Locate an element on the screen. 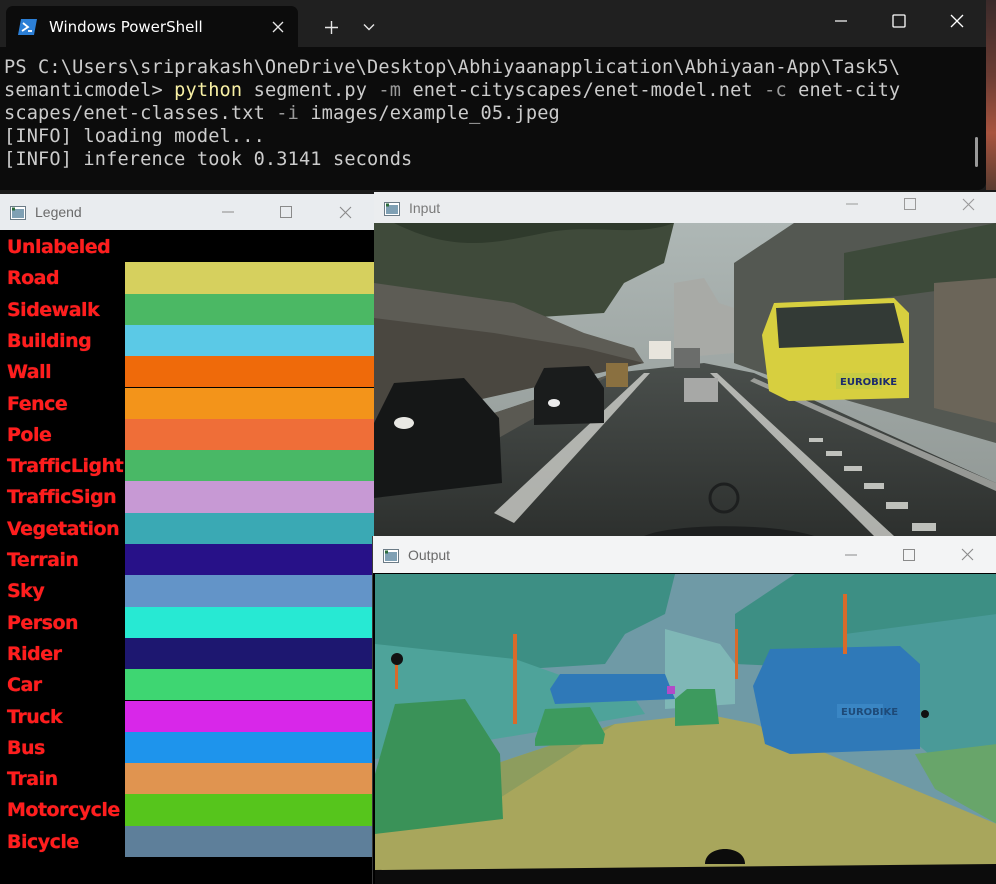 Image resolution: width=996 pixels, height=884 pixels. legend-label: Fence is located at coordinates (37, 403).